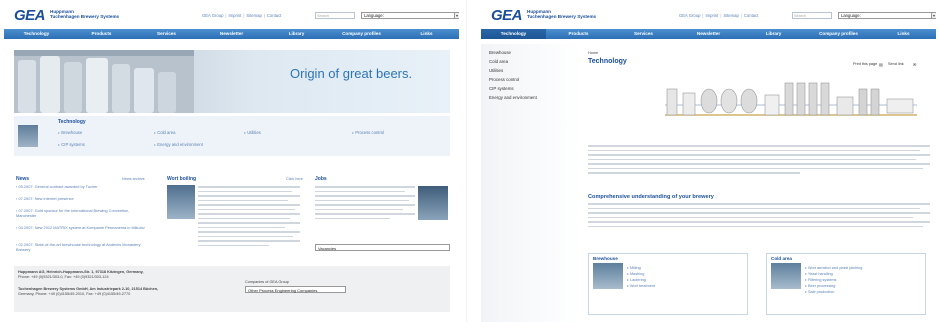  I want to click on cold-link-yeast-handling: Yeast handling, so click(819, 273).